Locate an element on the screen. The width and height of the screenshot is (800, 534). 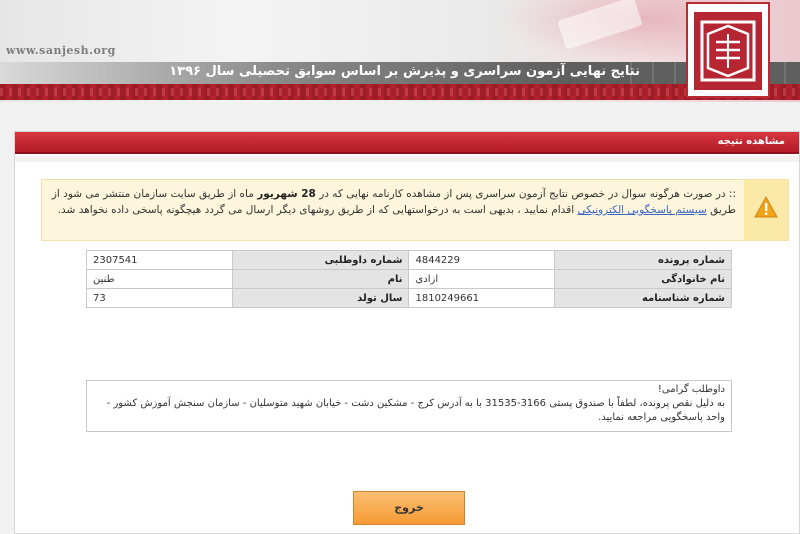
alert-icon-box is located at coordinates (766, 210).